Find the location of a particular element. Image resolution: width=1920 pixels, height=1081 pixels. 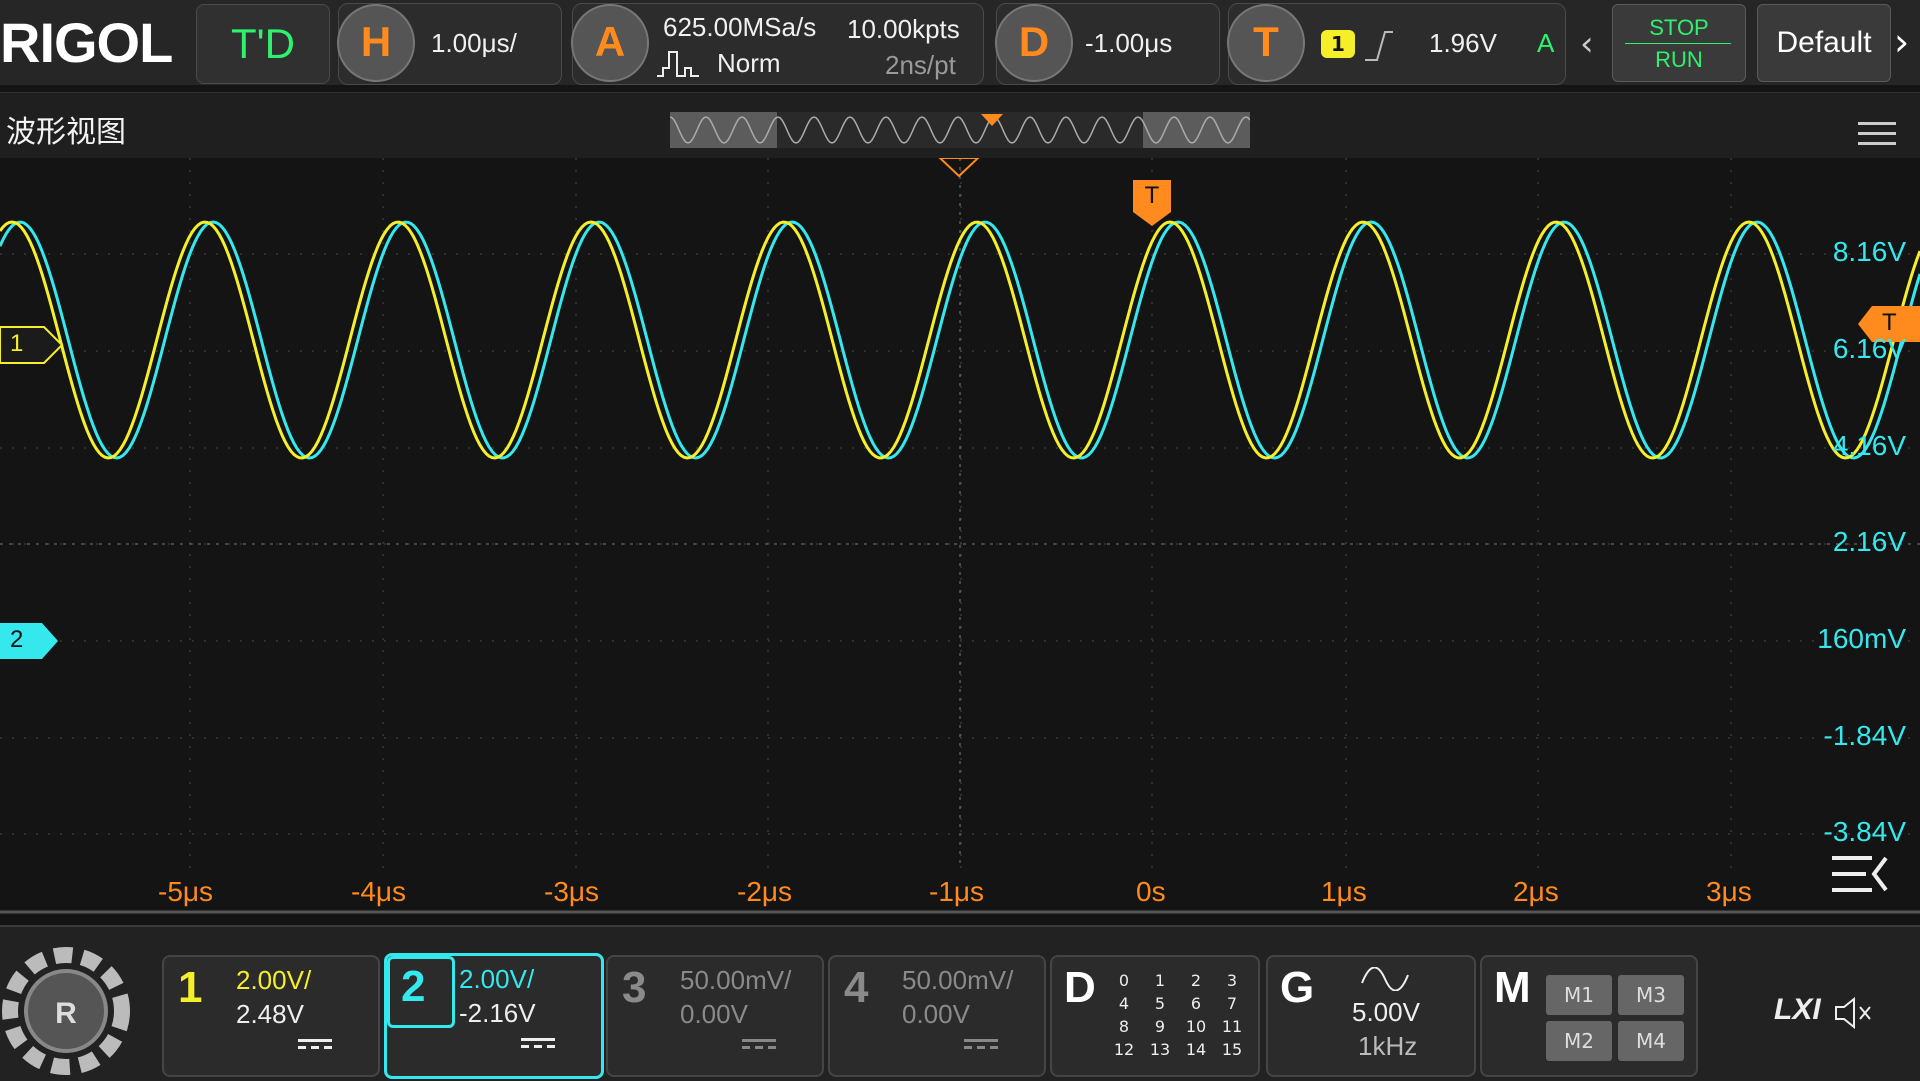

time-label: 1μs is located at coordinates (1344, 891).